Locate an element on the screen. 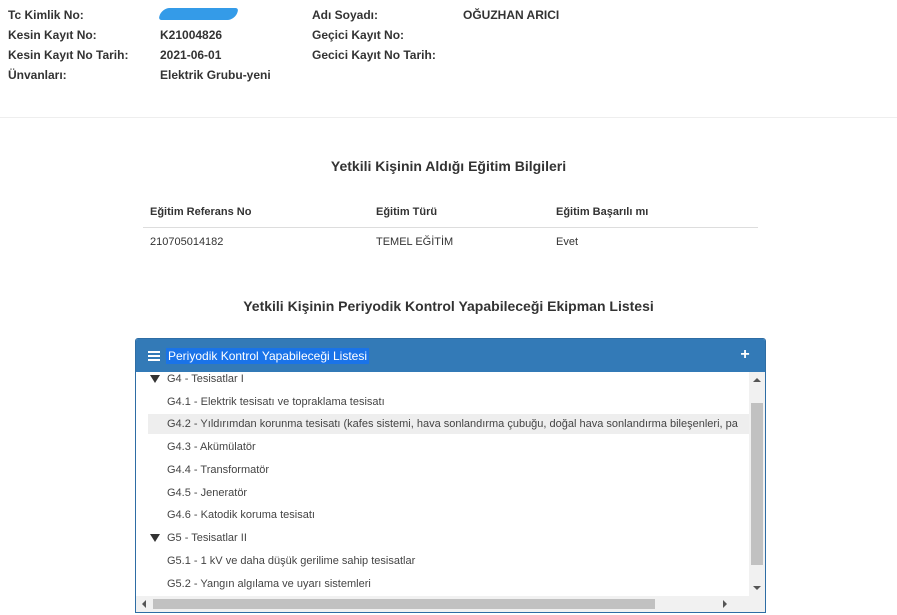  name-value: OĞUZHAN ARICI is located at coordinates (511, 15).